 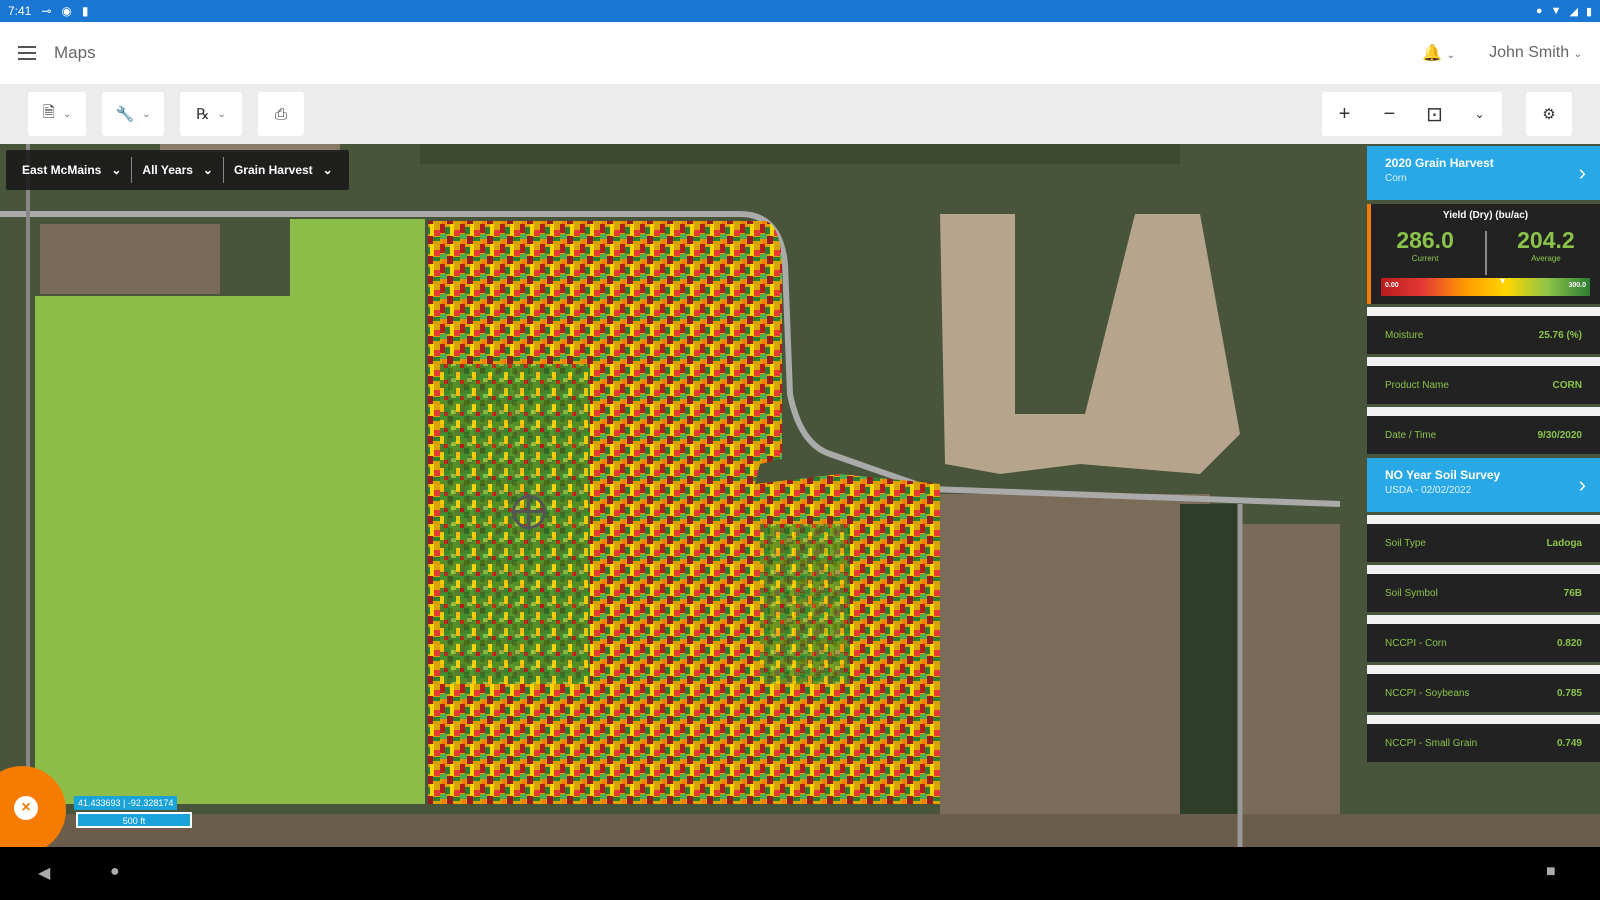 What do you see at coordinates (1560, 435) in the screenshot?
I see `row-value: 9/30/2020` at bounding box center [1560, 435].